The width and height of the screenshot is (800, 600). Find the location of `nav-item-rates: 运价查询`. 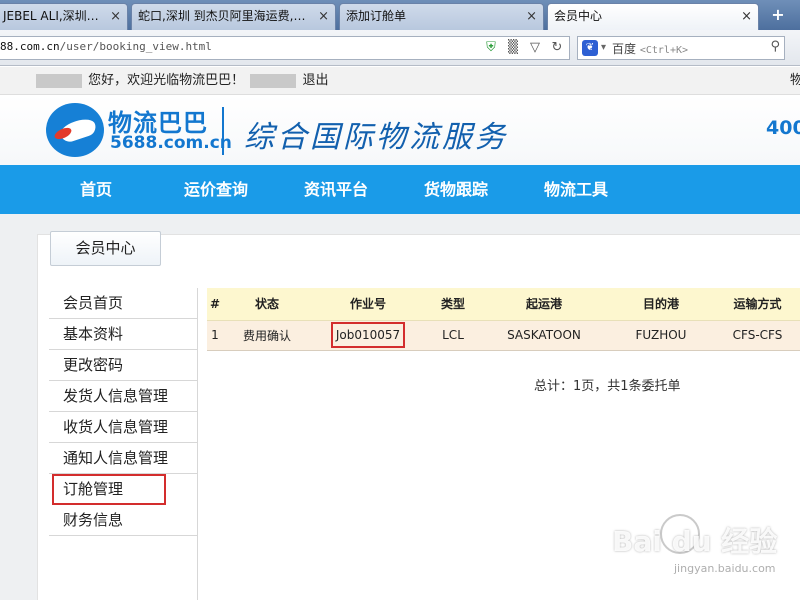

nav-item-rates: 运价查询 is located at coordinates (216, 189).